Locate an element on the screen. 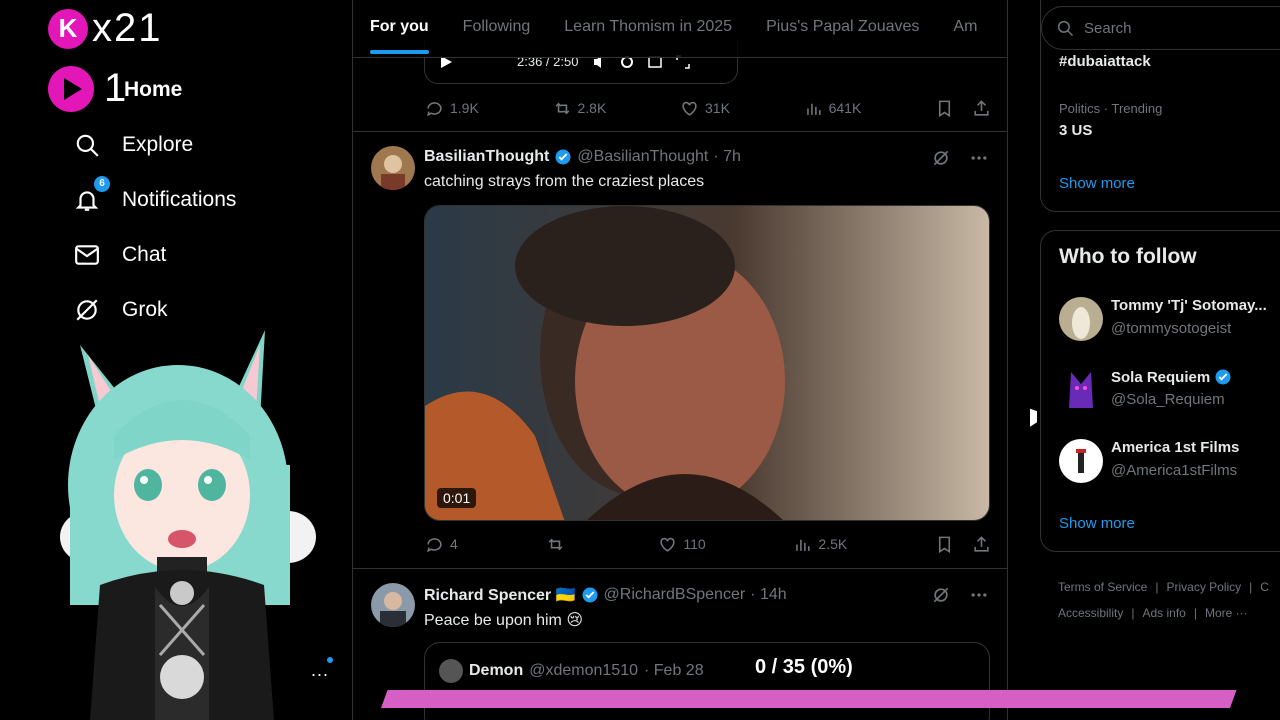 The width and height of the screenshot is (1280, 720). follow-handle: @tommysotogeist is located at coordinates (1171, 328).